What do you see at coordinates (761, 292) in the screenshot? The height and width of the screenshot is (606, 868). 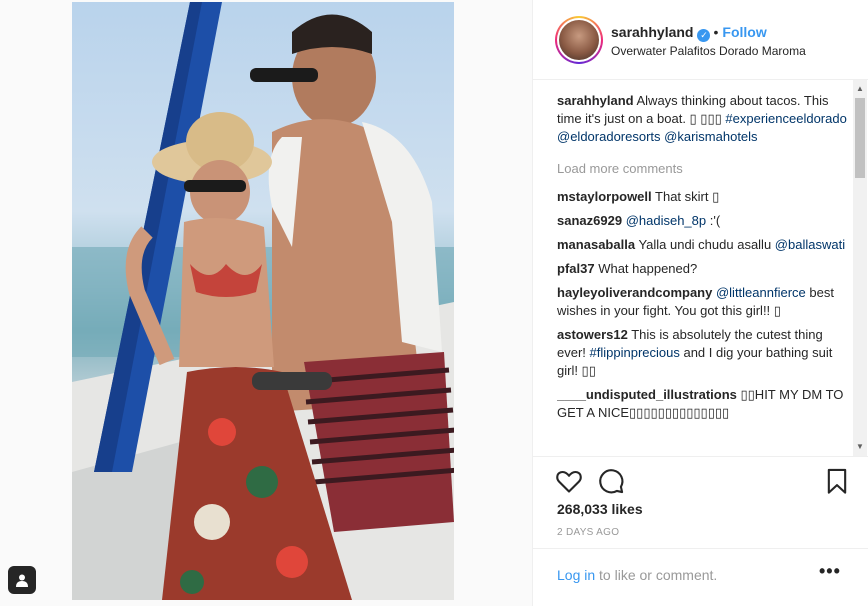 I see `mention-link: @littleannfierce` at bounding box center [761, 292].